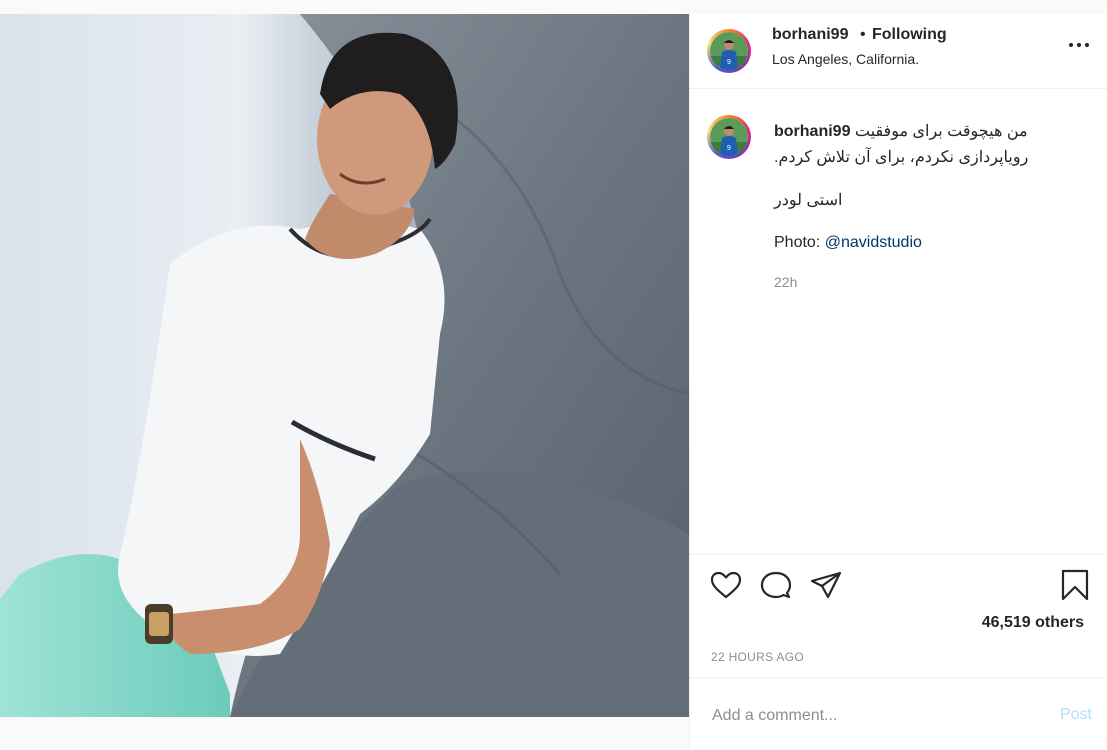  I want to click on photographer-mention: @navidstudio, so click(873, 242).